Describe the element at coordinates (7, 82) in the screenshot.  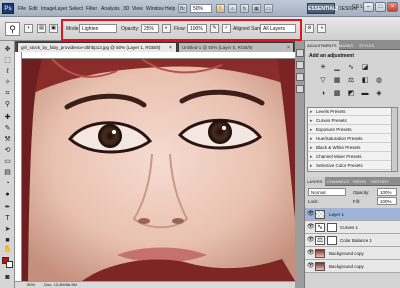
I see `quick-selection-tool-icon: ✧` at that location.